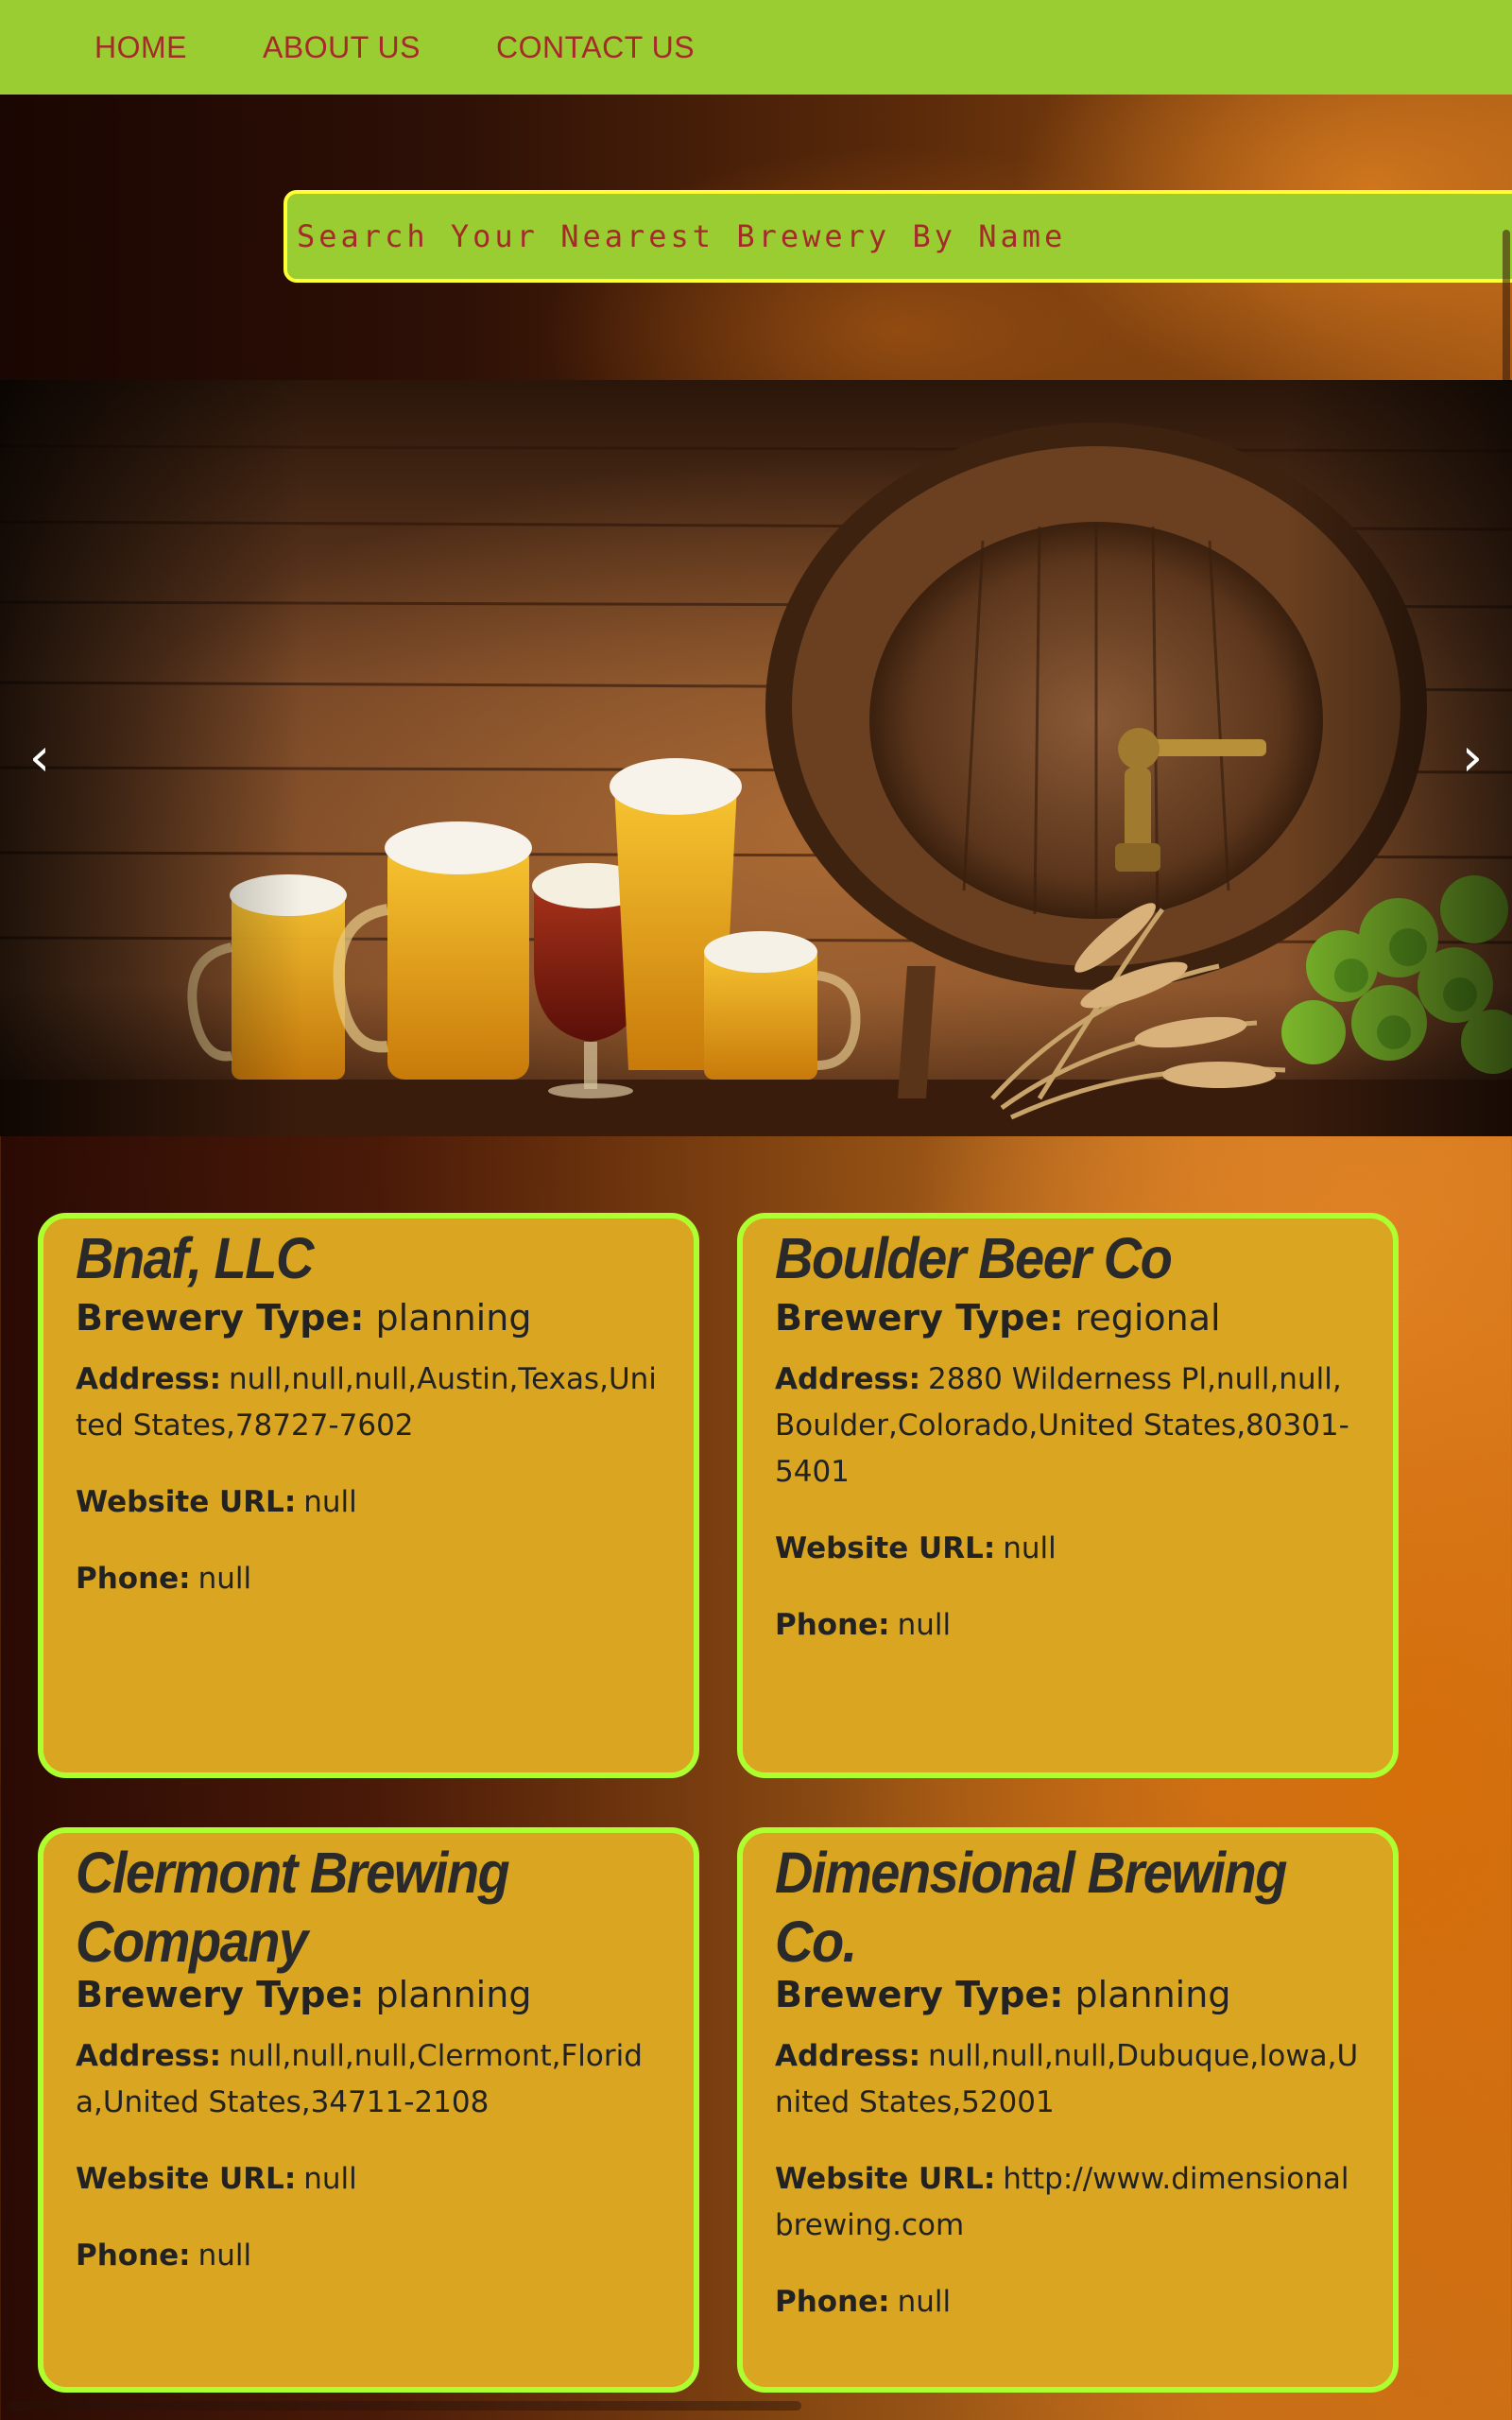 The height and width of the screenshot is (2420, 1512). What do you see at coordinates (404, 2406) in the screenshot?
I see `horizontal-scrollbar` at bounding box center [404, 2406].